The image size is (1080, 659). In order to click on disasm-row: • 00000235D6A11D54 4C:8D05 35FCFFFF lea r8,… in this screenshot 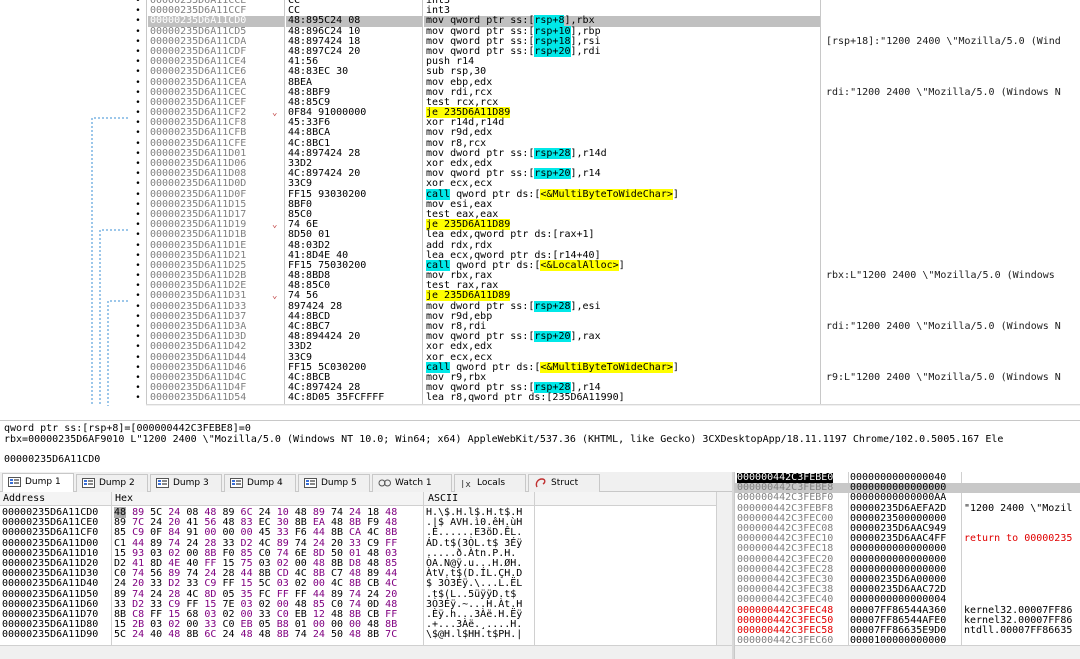, I will do `click(540, 398)`.